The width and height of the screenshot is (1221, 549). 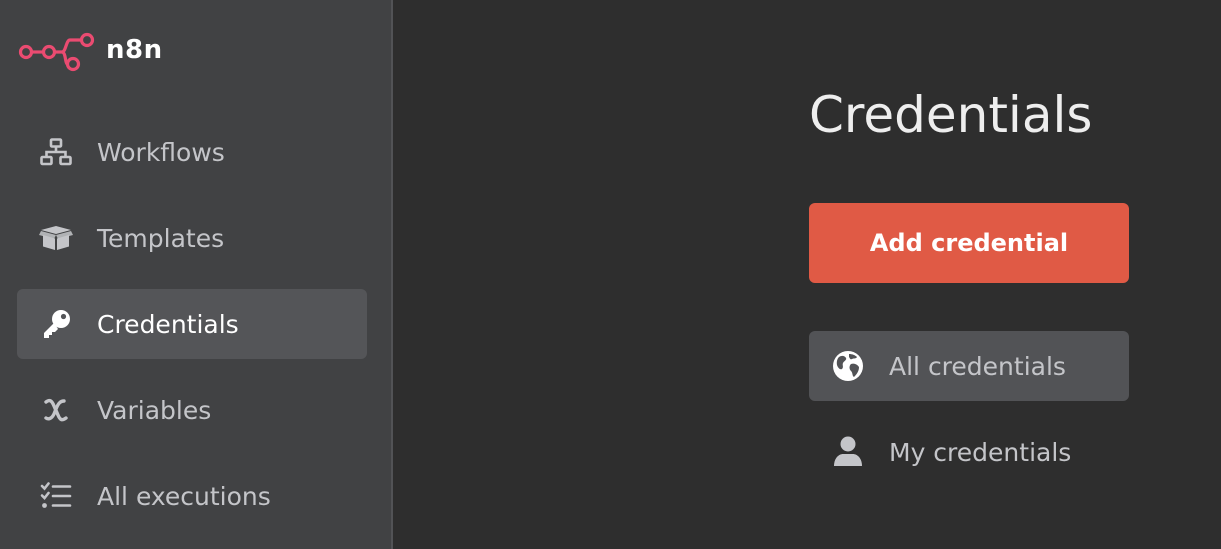 What do you see at coordinates (56, 52) in the screenshot?
I see `n8n-logo-icon` at bounding box center [56, 52].